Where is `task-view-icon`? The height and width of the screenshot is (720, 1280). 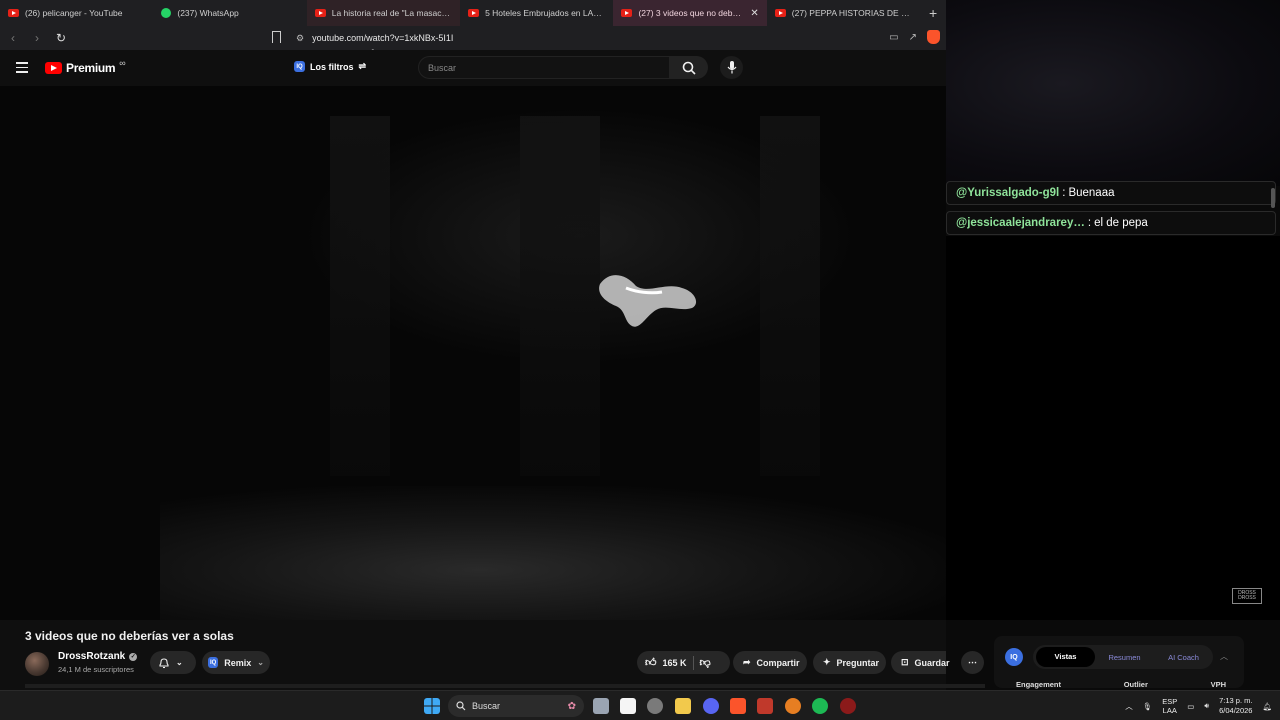
task-view-icon is located at coordinates (601, 706).